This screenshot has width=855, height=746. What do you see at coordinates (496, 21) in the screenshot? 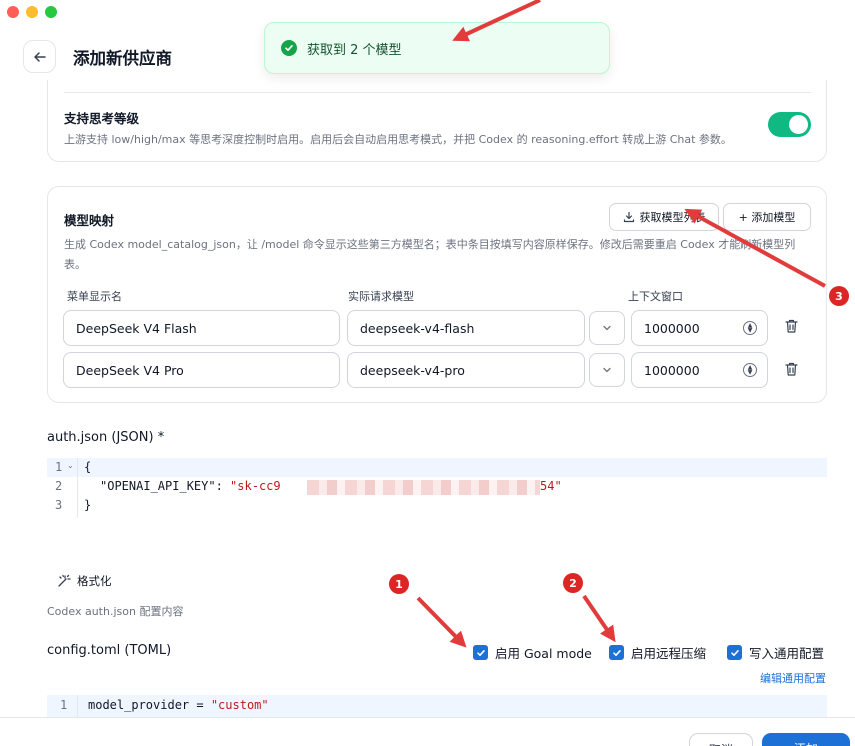
I see `annotation-arrow-toast` at bounding box center [496, 21].